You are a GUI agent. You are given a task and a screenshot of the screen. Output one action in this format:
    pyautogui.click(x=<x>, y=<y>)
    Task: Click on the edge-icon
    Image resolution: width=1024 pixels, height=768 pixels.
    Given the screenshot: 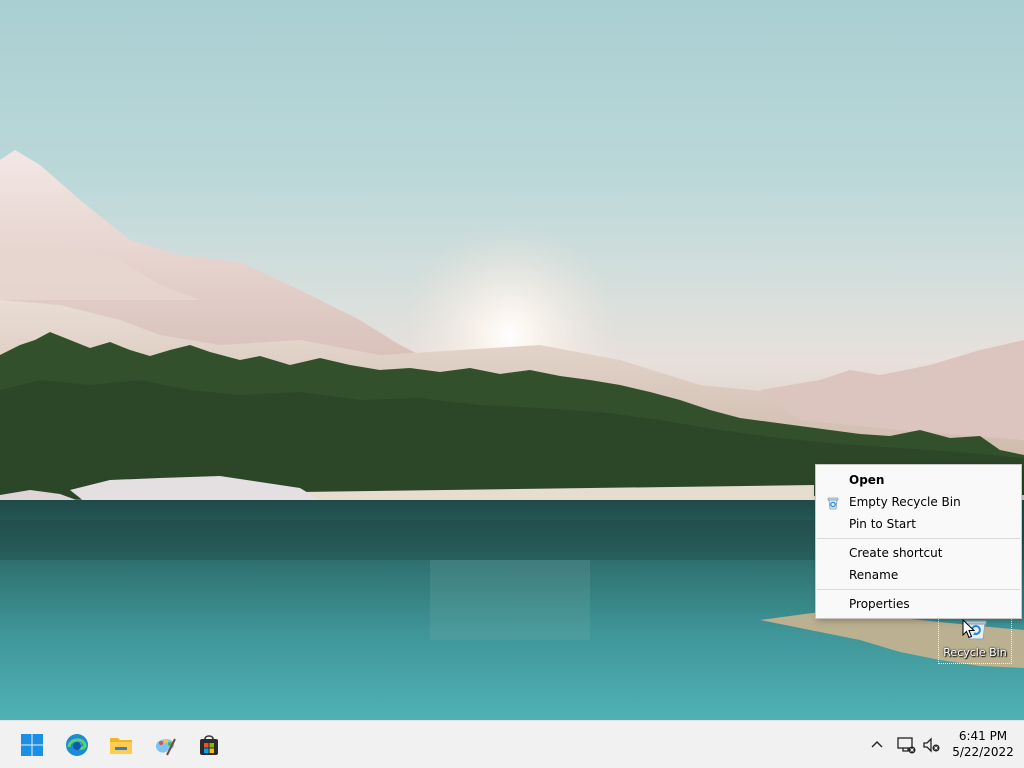 What is the action you would take?
    pyautogui.click(x=77, y=745)
    